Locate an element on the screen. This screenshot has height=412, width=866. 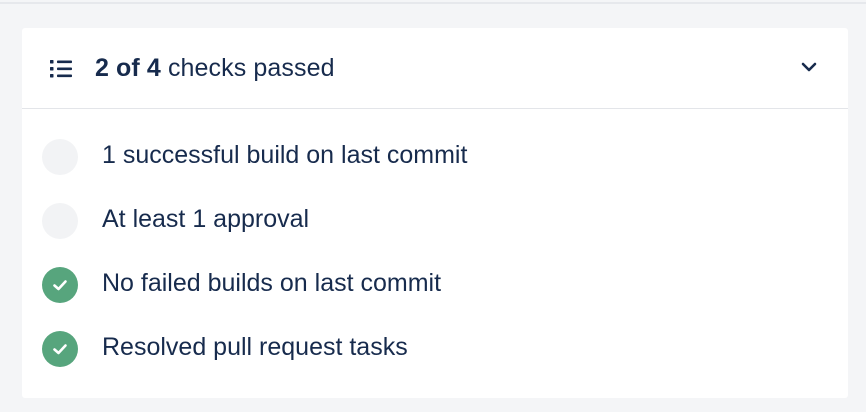
check-label: At least 1 approval is located at coordinates (206, 219).